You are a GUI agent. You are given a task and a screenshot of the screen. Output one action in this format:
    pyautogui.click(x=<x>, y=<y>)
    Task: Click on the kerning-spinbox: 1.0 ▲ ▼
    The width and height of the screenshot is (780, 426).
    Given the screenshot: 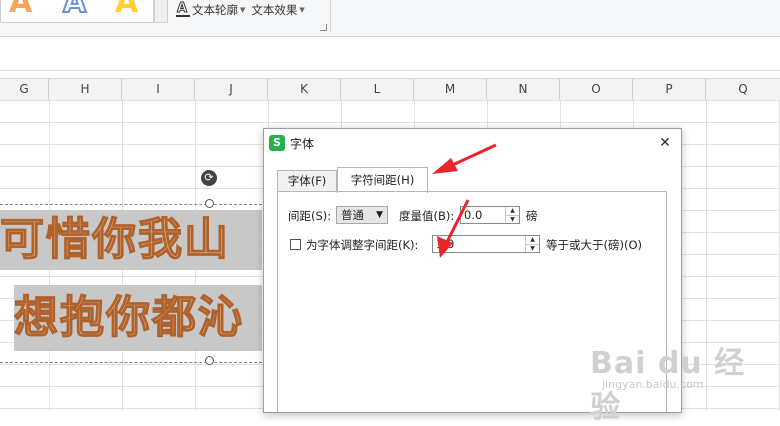 What is the action you would take?
    pyautogui.click(x=486, y=244)
    